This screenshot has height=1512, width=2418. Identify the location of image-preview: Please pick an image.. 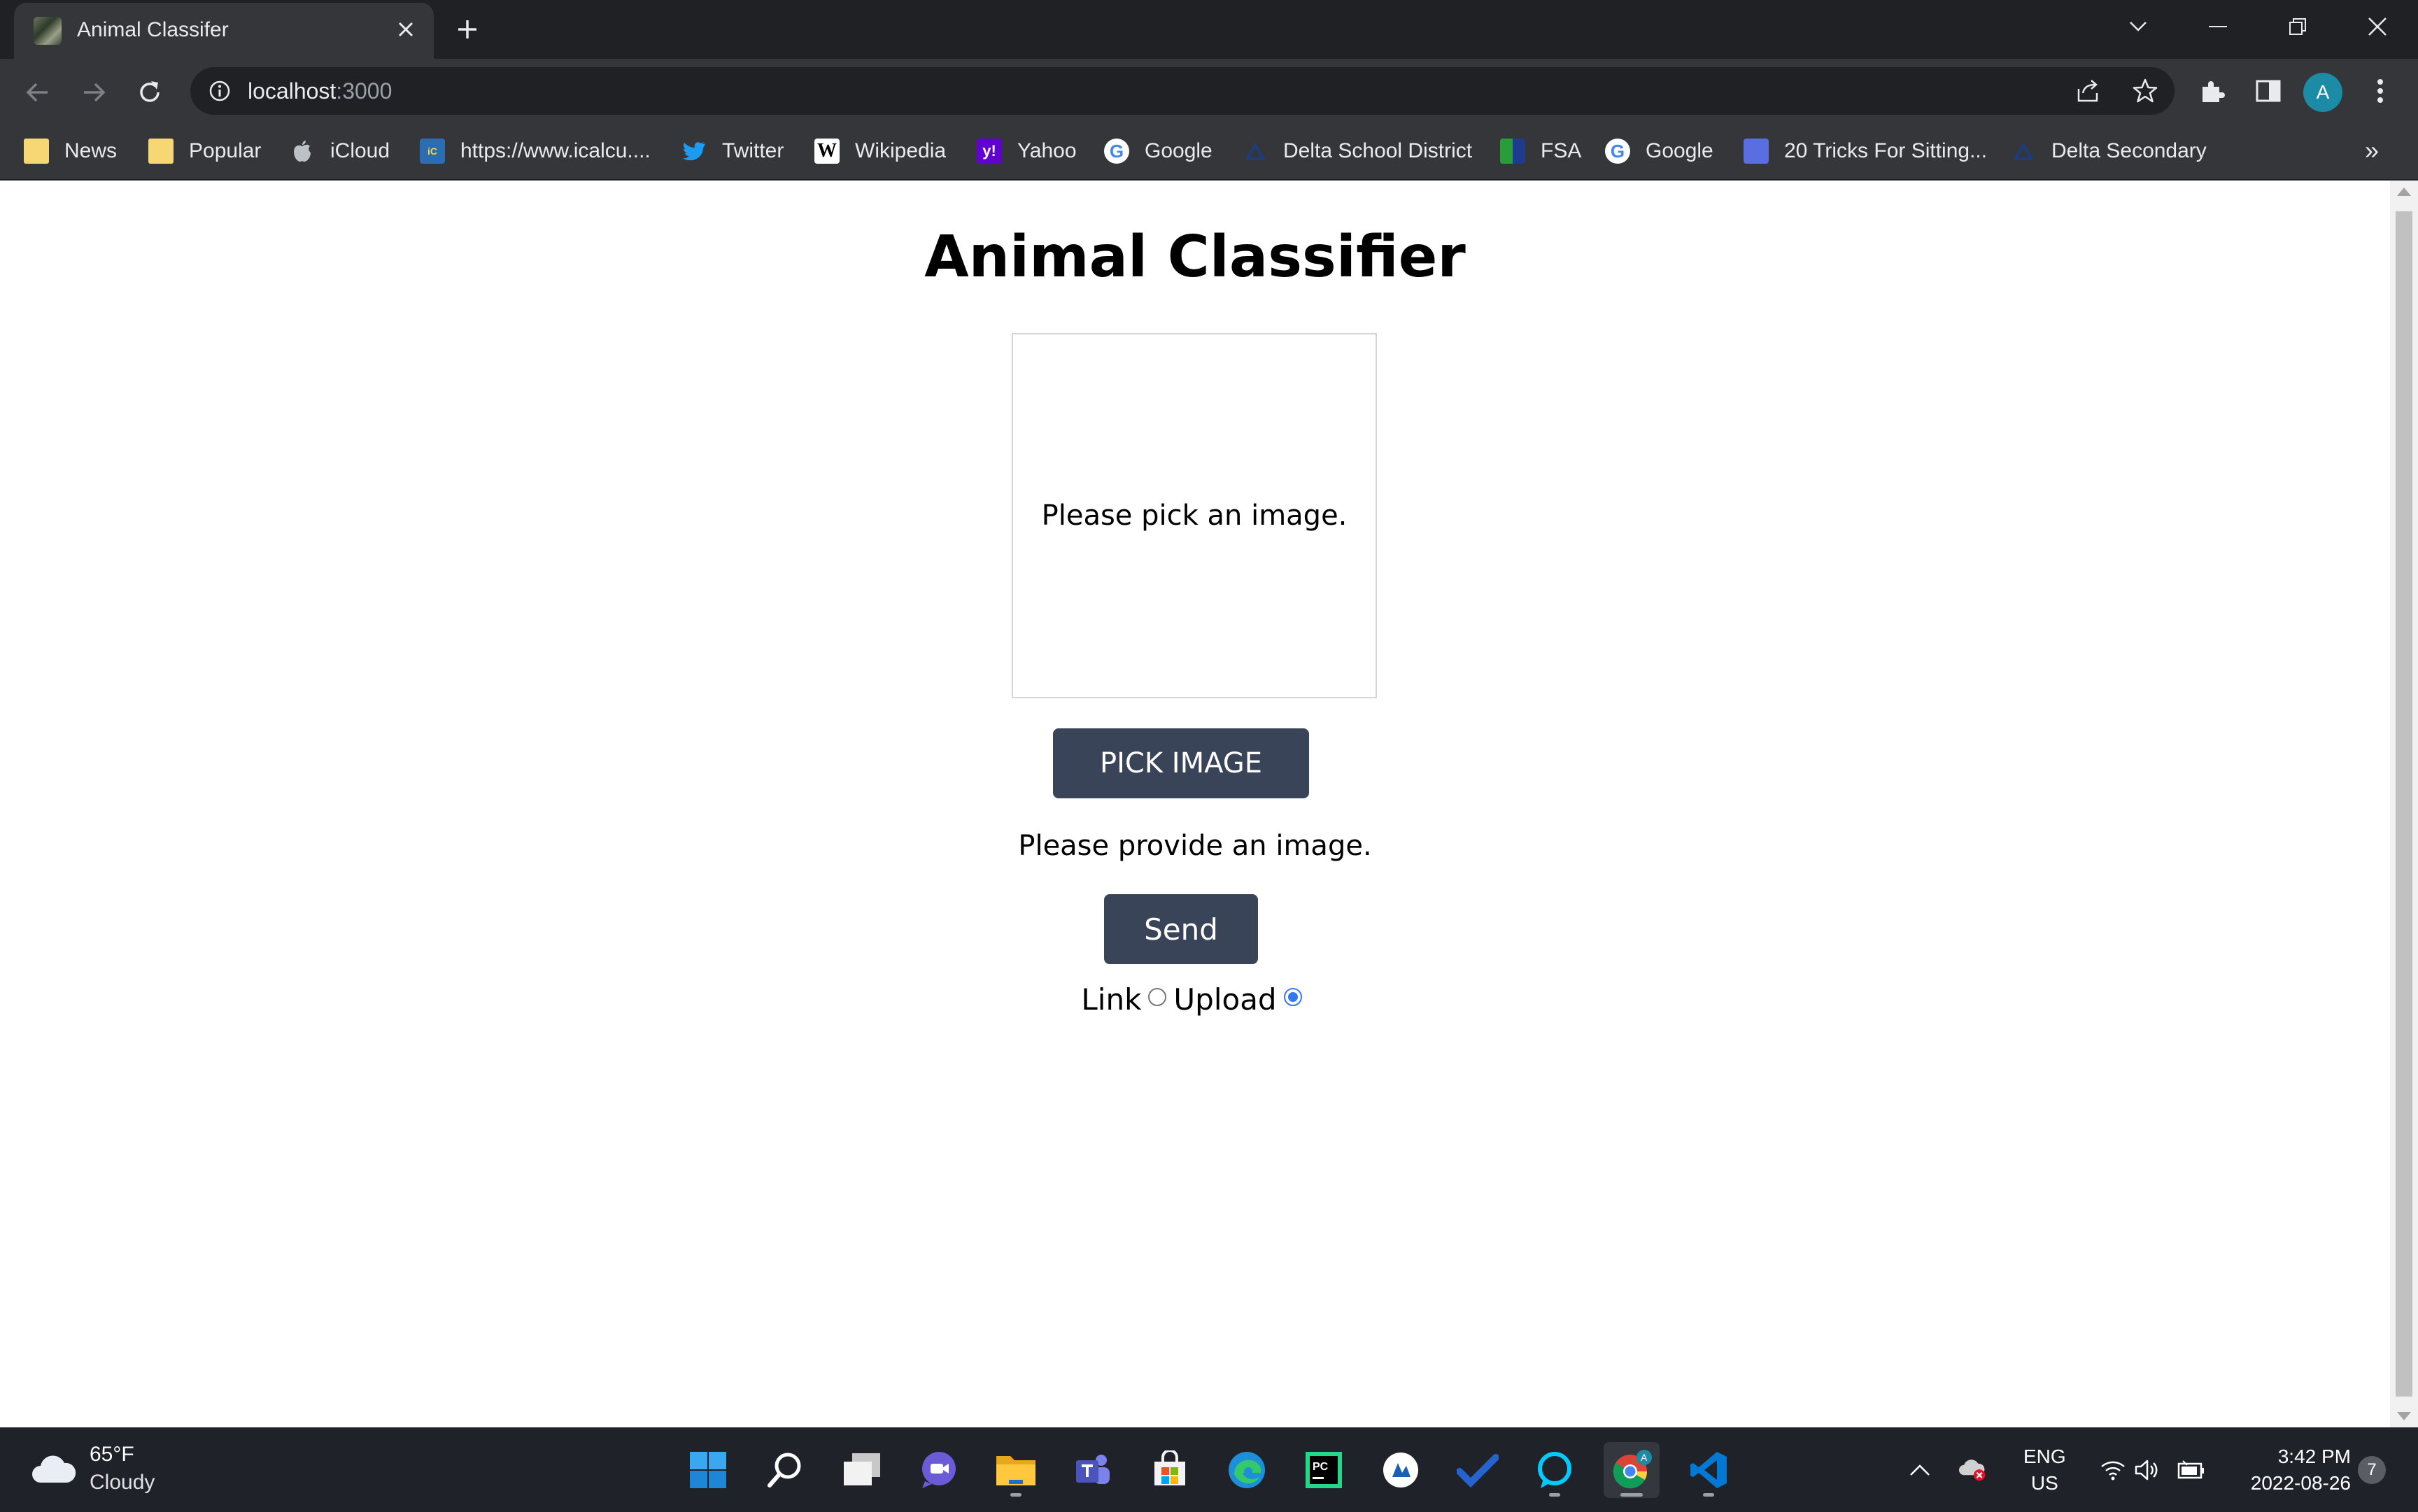
(1194, 515).